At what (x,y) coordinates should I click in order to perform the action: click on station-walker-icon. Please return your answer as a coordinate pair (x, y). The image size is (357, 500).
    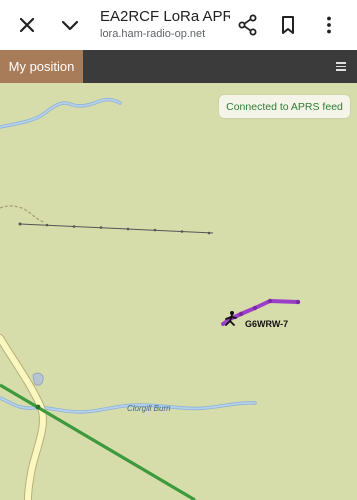
    Looking at the image, I should click on (231, 318).